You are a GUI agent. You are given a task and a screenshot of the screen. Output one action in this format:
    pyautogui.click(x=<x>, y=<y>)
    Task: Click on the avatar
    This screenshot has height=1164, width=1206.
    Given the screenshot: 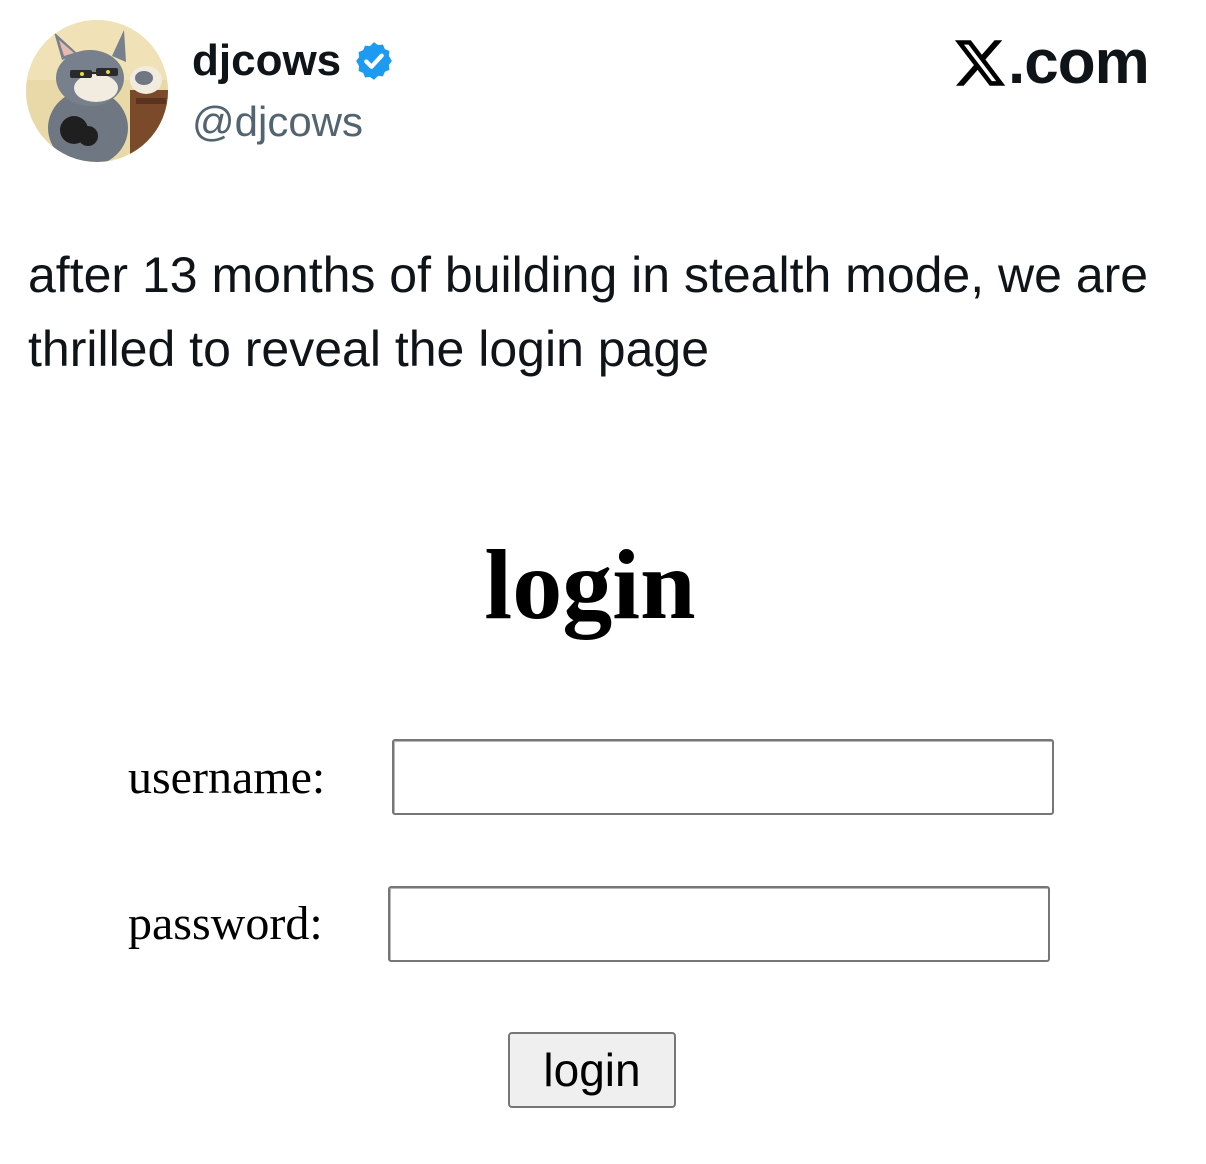 What is the action you would take?
    pyautogui.click(x=97, y=91)
    